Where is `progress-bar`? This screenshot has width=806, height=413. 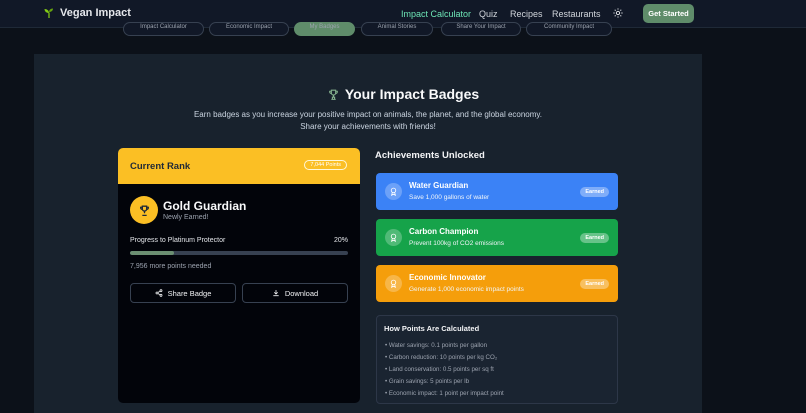 progress-bar is located at coordinates (239, 253).